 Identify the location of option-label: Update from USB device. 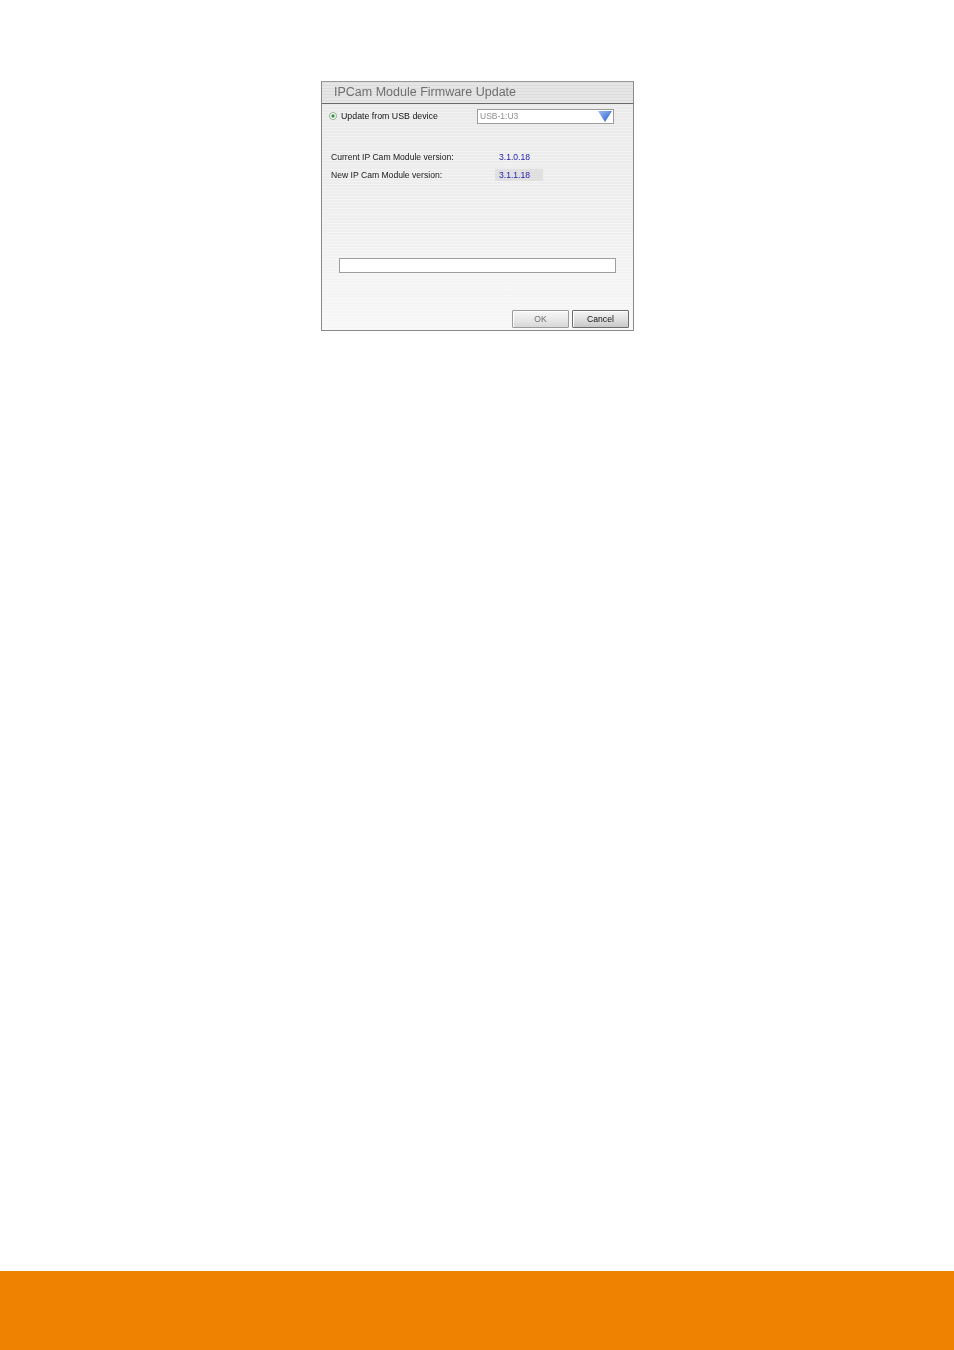
(409, 116).